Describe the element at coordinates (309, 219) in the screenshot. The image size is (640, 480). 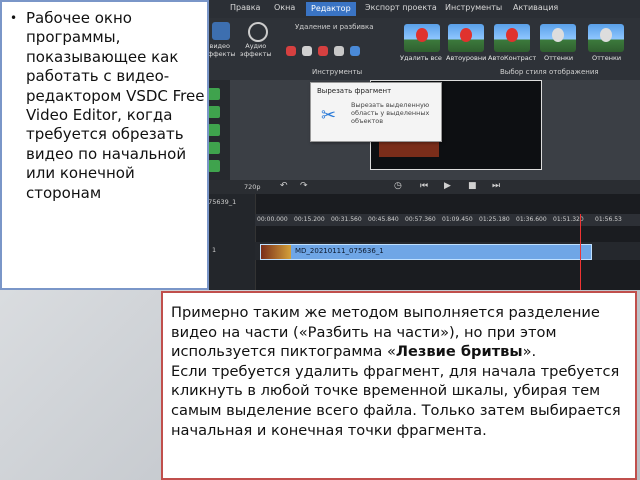
I see `tick-label: 00:15.200` at that location.